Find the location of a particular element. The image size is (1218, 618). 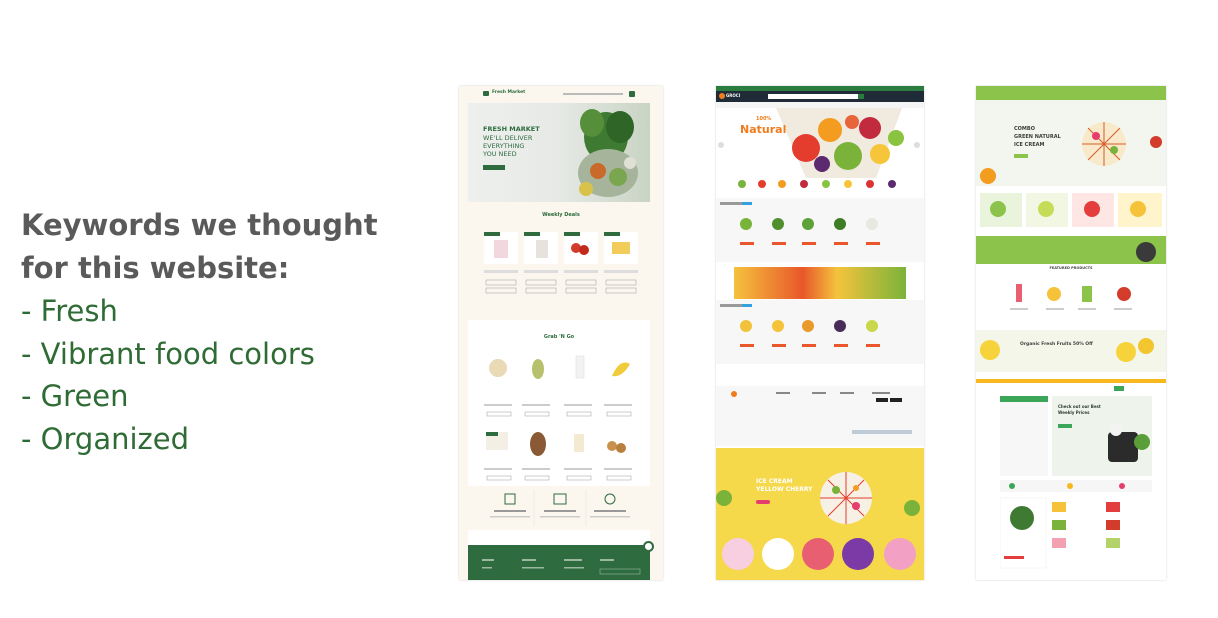

hero-natural: Natural is located at coordinates (763, 129).